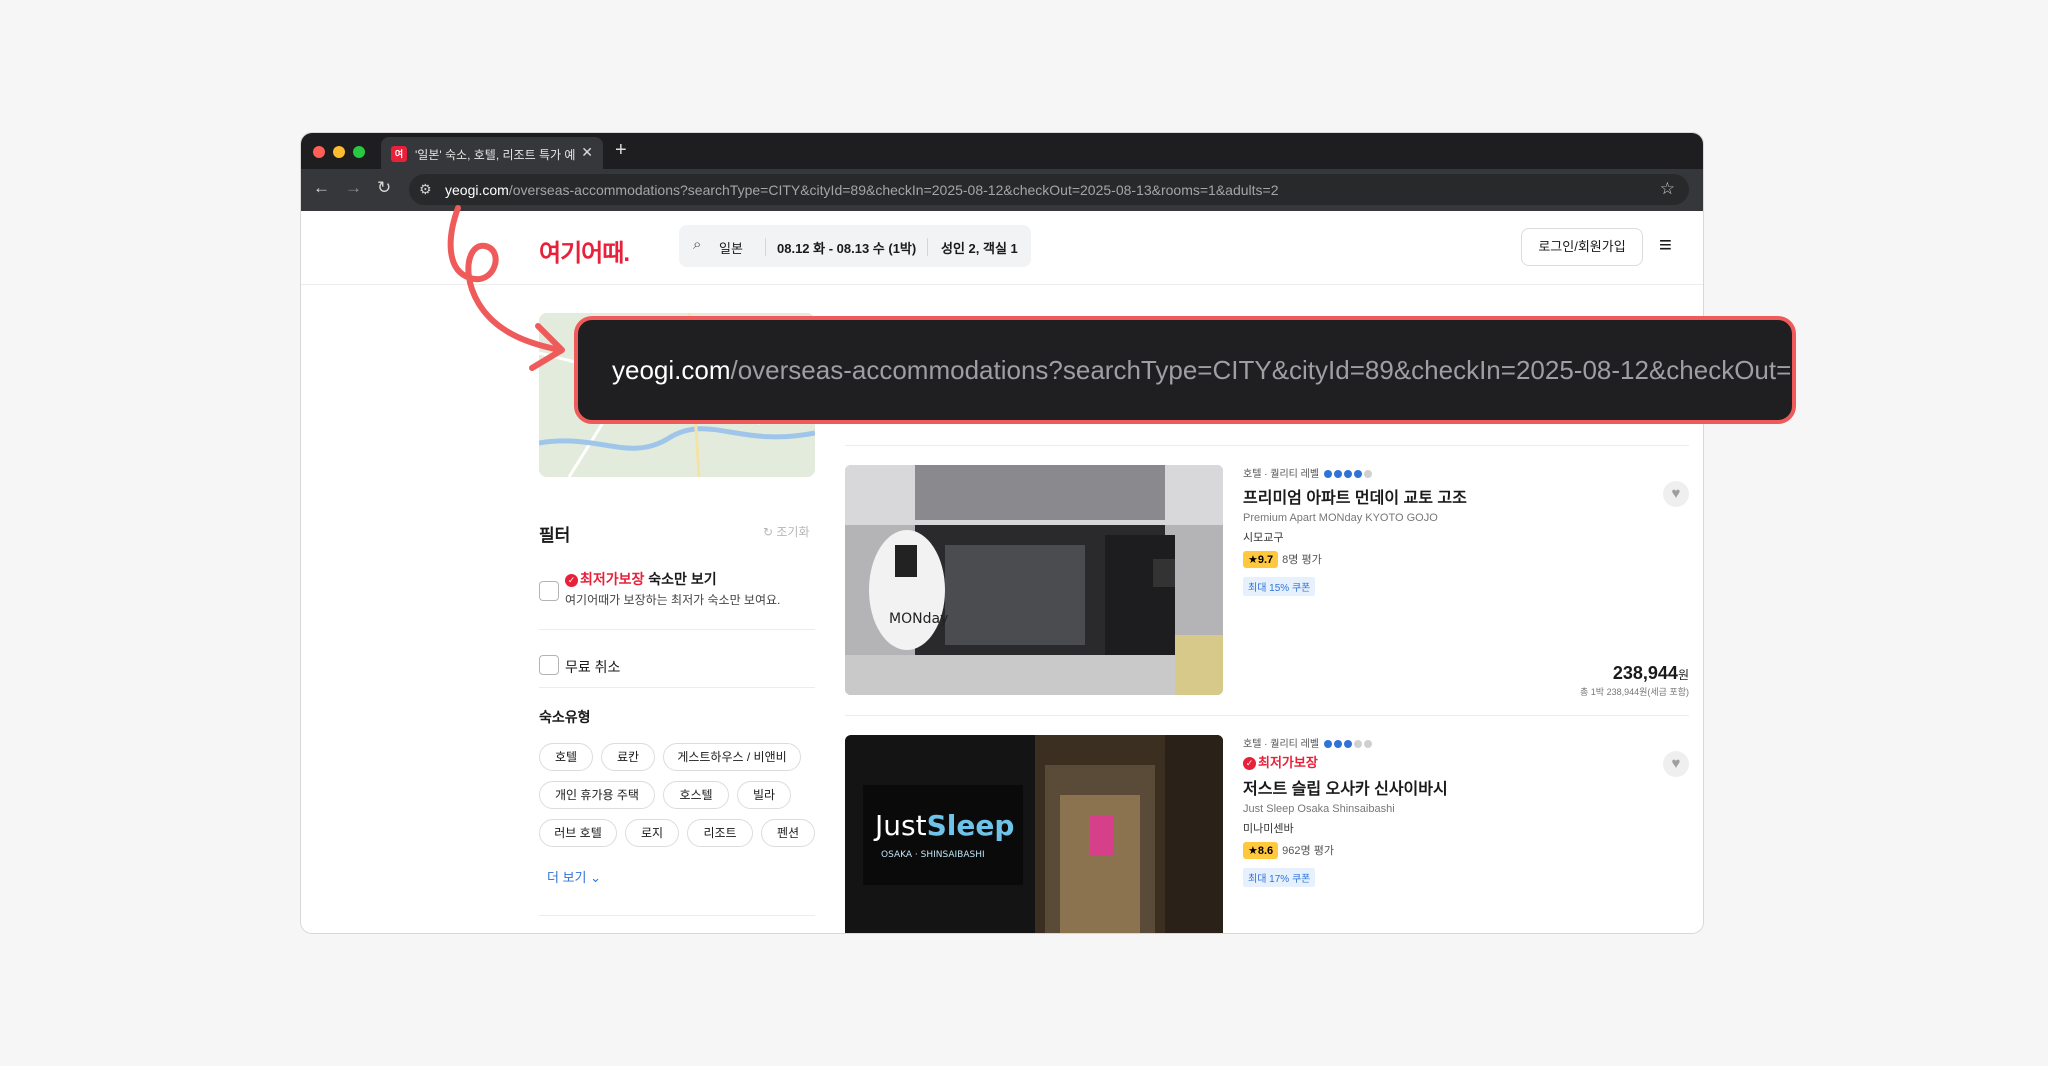 The height and width of the screenshot is (1066, 2048). I want to click on guarantee-filter-label: ✓ 최저가보장 숙소만 보기, so click(641, 579).